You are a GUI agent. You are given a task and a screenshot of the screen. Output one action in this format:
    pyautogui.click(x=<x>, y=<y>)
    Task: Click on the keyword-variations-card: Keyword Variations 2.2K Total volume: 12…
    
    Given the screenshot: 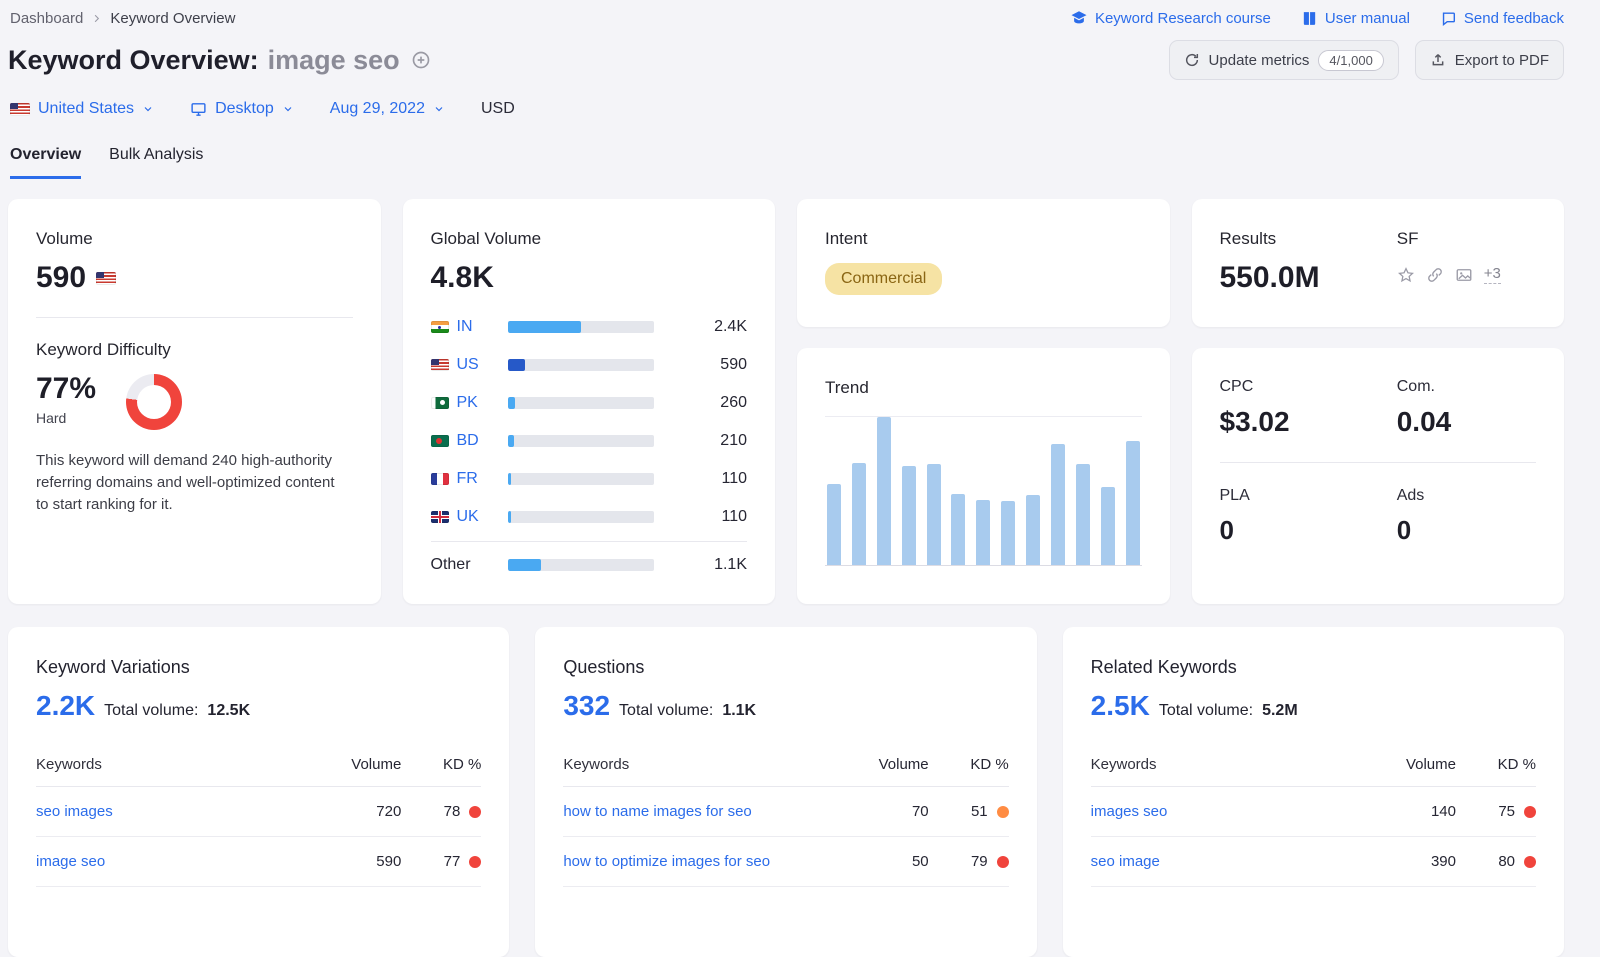 What is the action you would take?
    pyautogui.click(x=259, y=792)
    